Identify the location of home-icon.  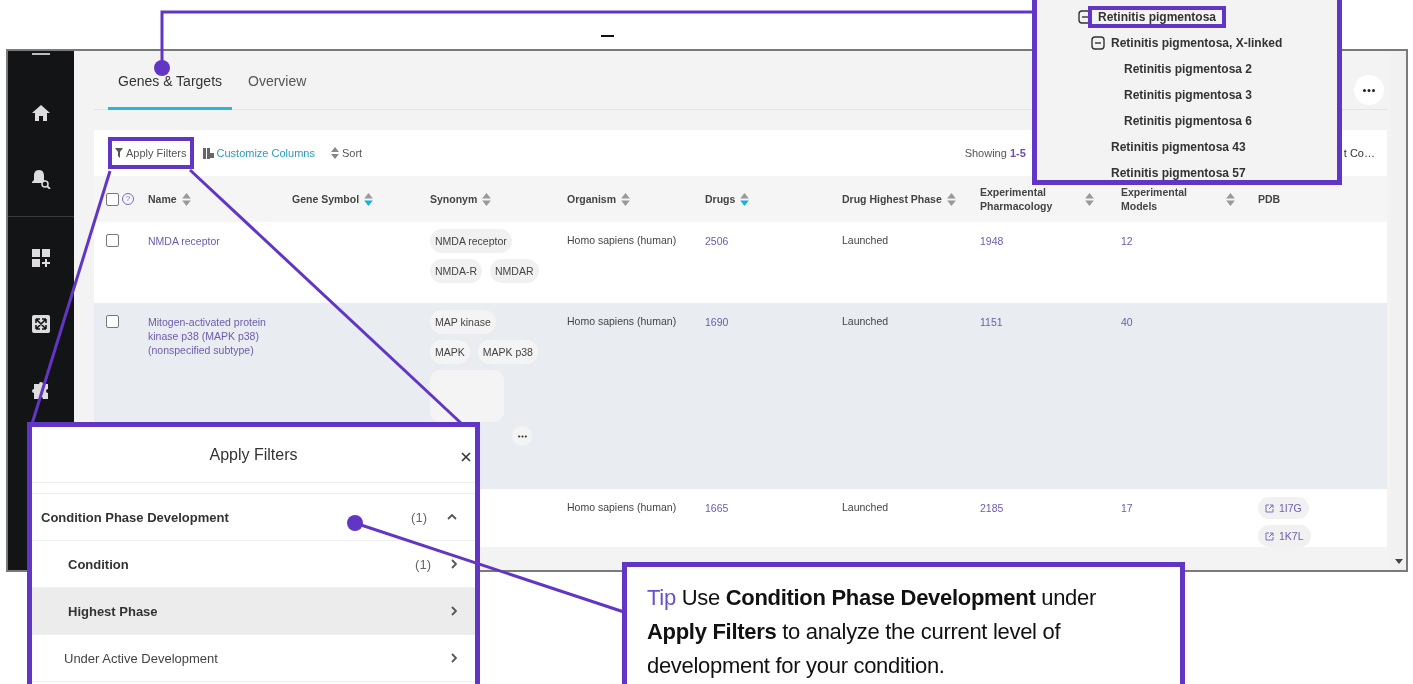
(41, 113).